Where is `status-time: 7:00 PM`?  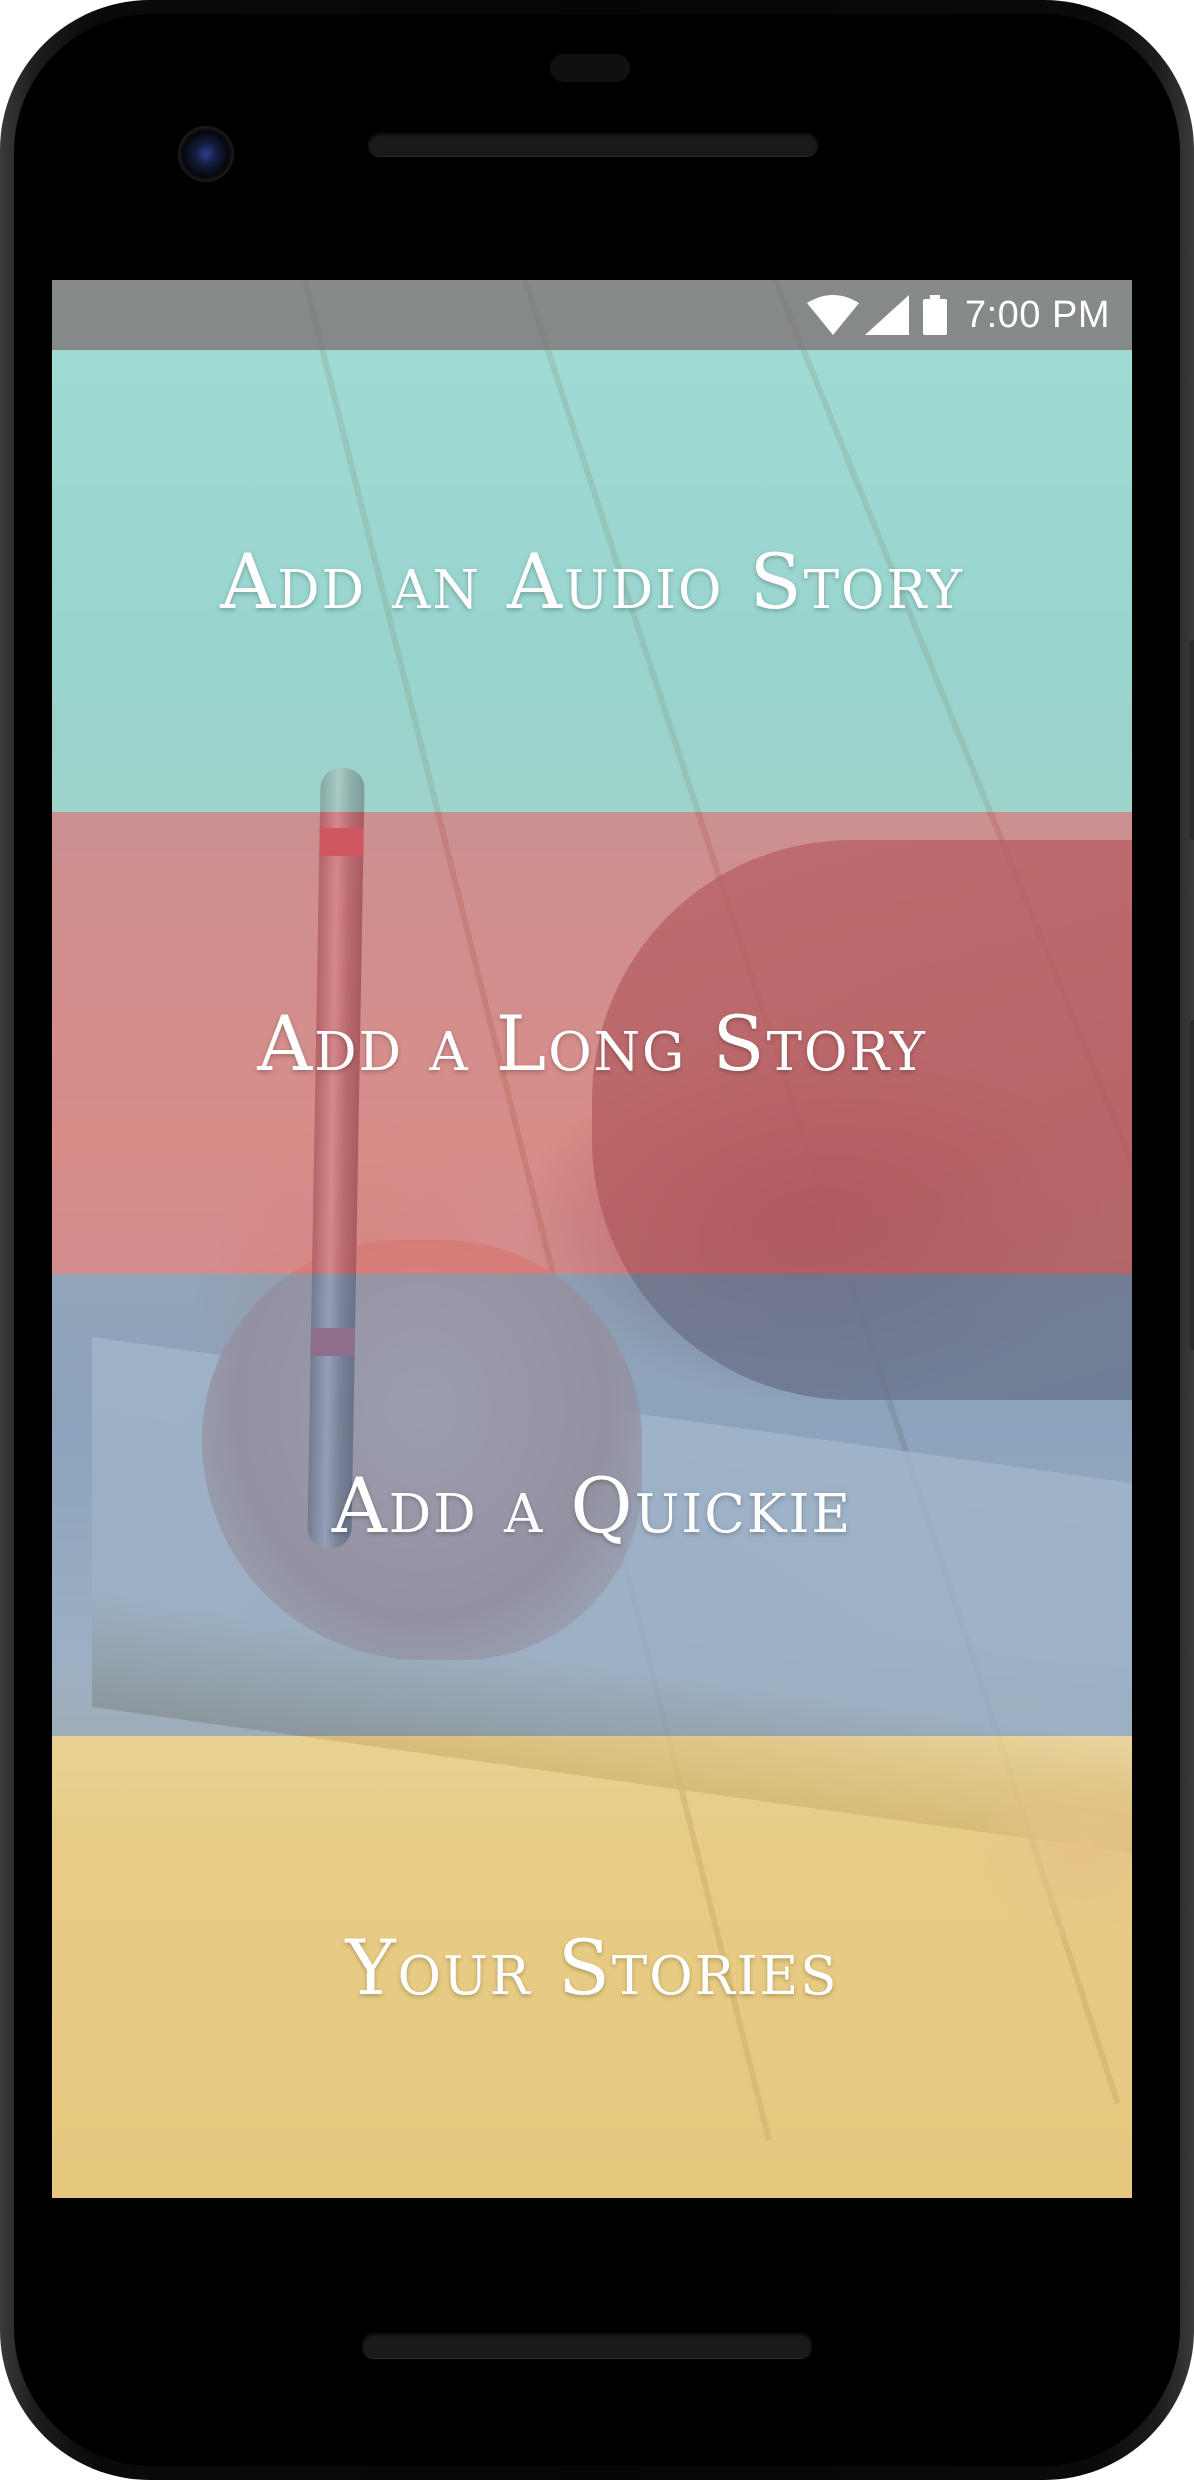
status-time: 7:00 PM is located at coordinates (1037, 314).